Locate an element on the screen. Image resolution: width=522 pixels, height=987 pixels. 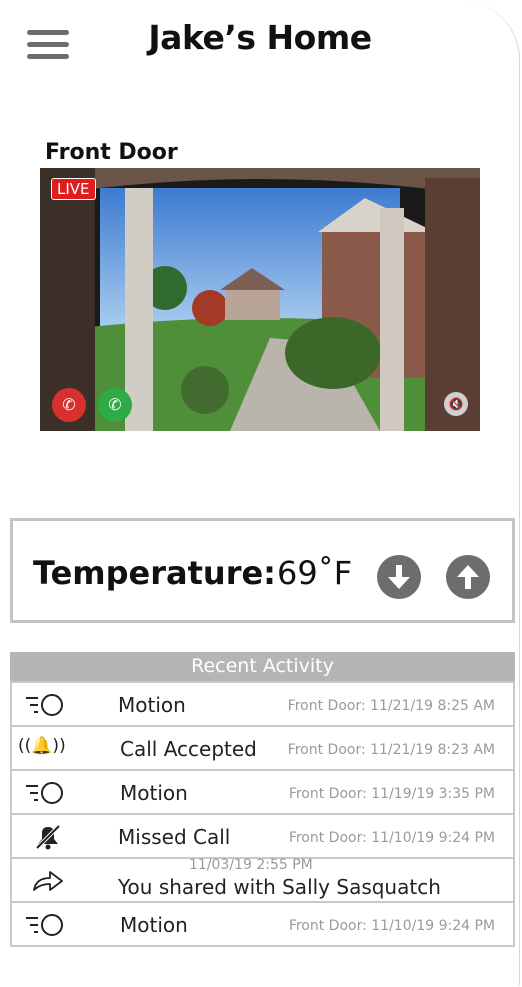
temperature-decrease-button is located at coordinates (399, 577).